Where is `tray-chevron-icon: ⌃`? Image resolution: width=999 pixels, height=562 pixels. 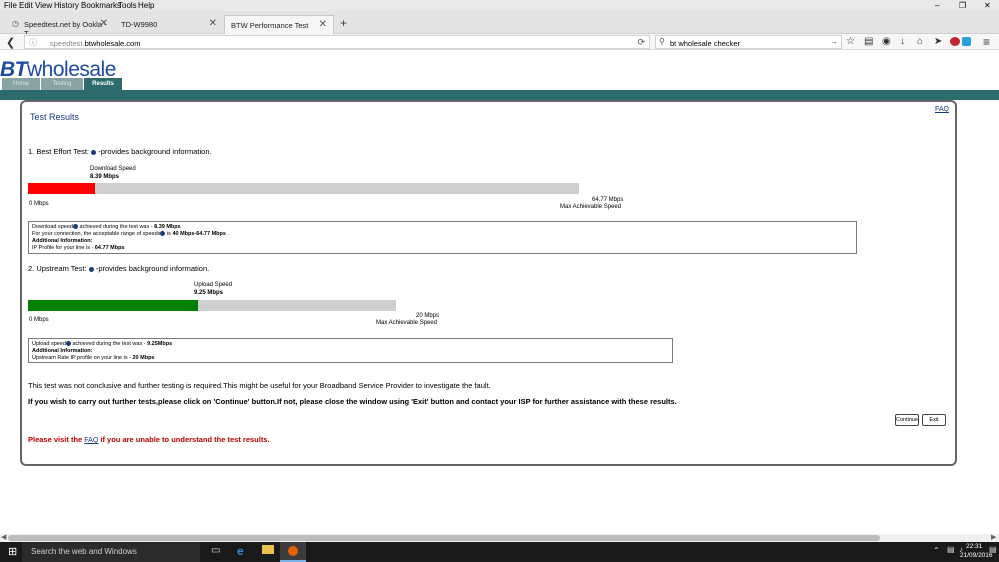 tray-chevron-icon: ⌃ is located at coordinates (936, 550).